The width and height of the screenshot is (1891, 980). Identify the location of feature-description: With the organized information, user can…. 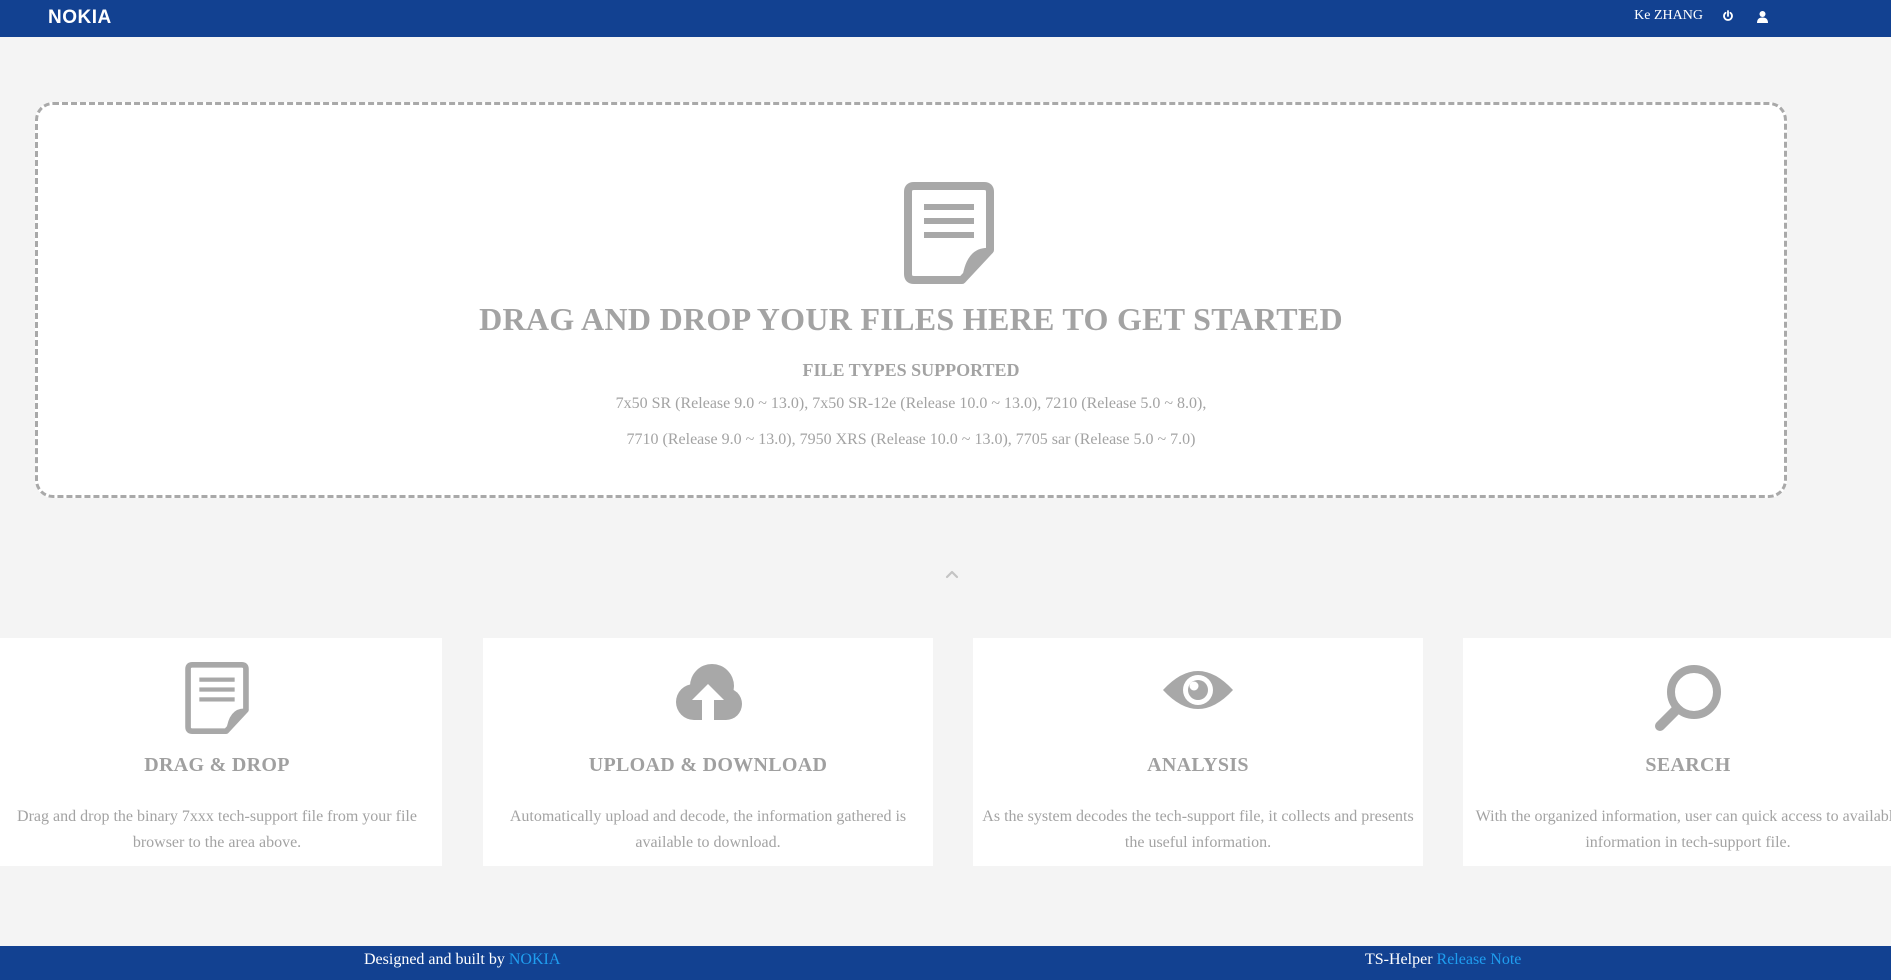
(1677, 830).